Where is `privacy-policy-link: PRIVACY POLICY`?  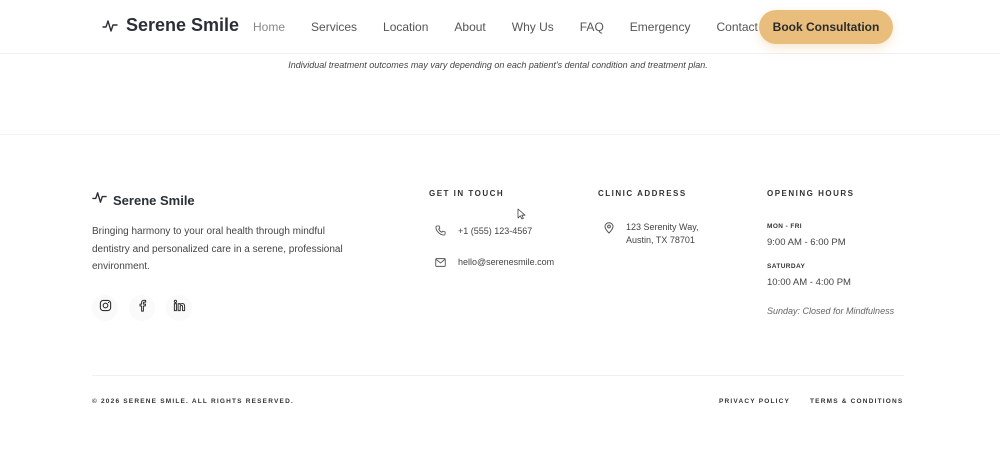
privacy-policy-link: PRIVACY POLICY is located at coordinates (754, 401).